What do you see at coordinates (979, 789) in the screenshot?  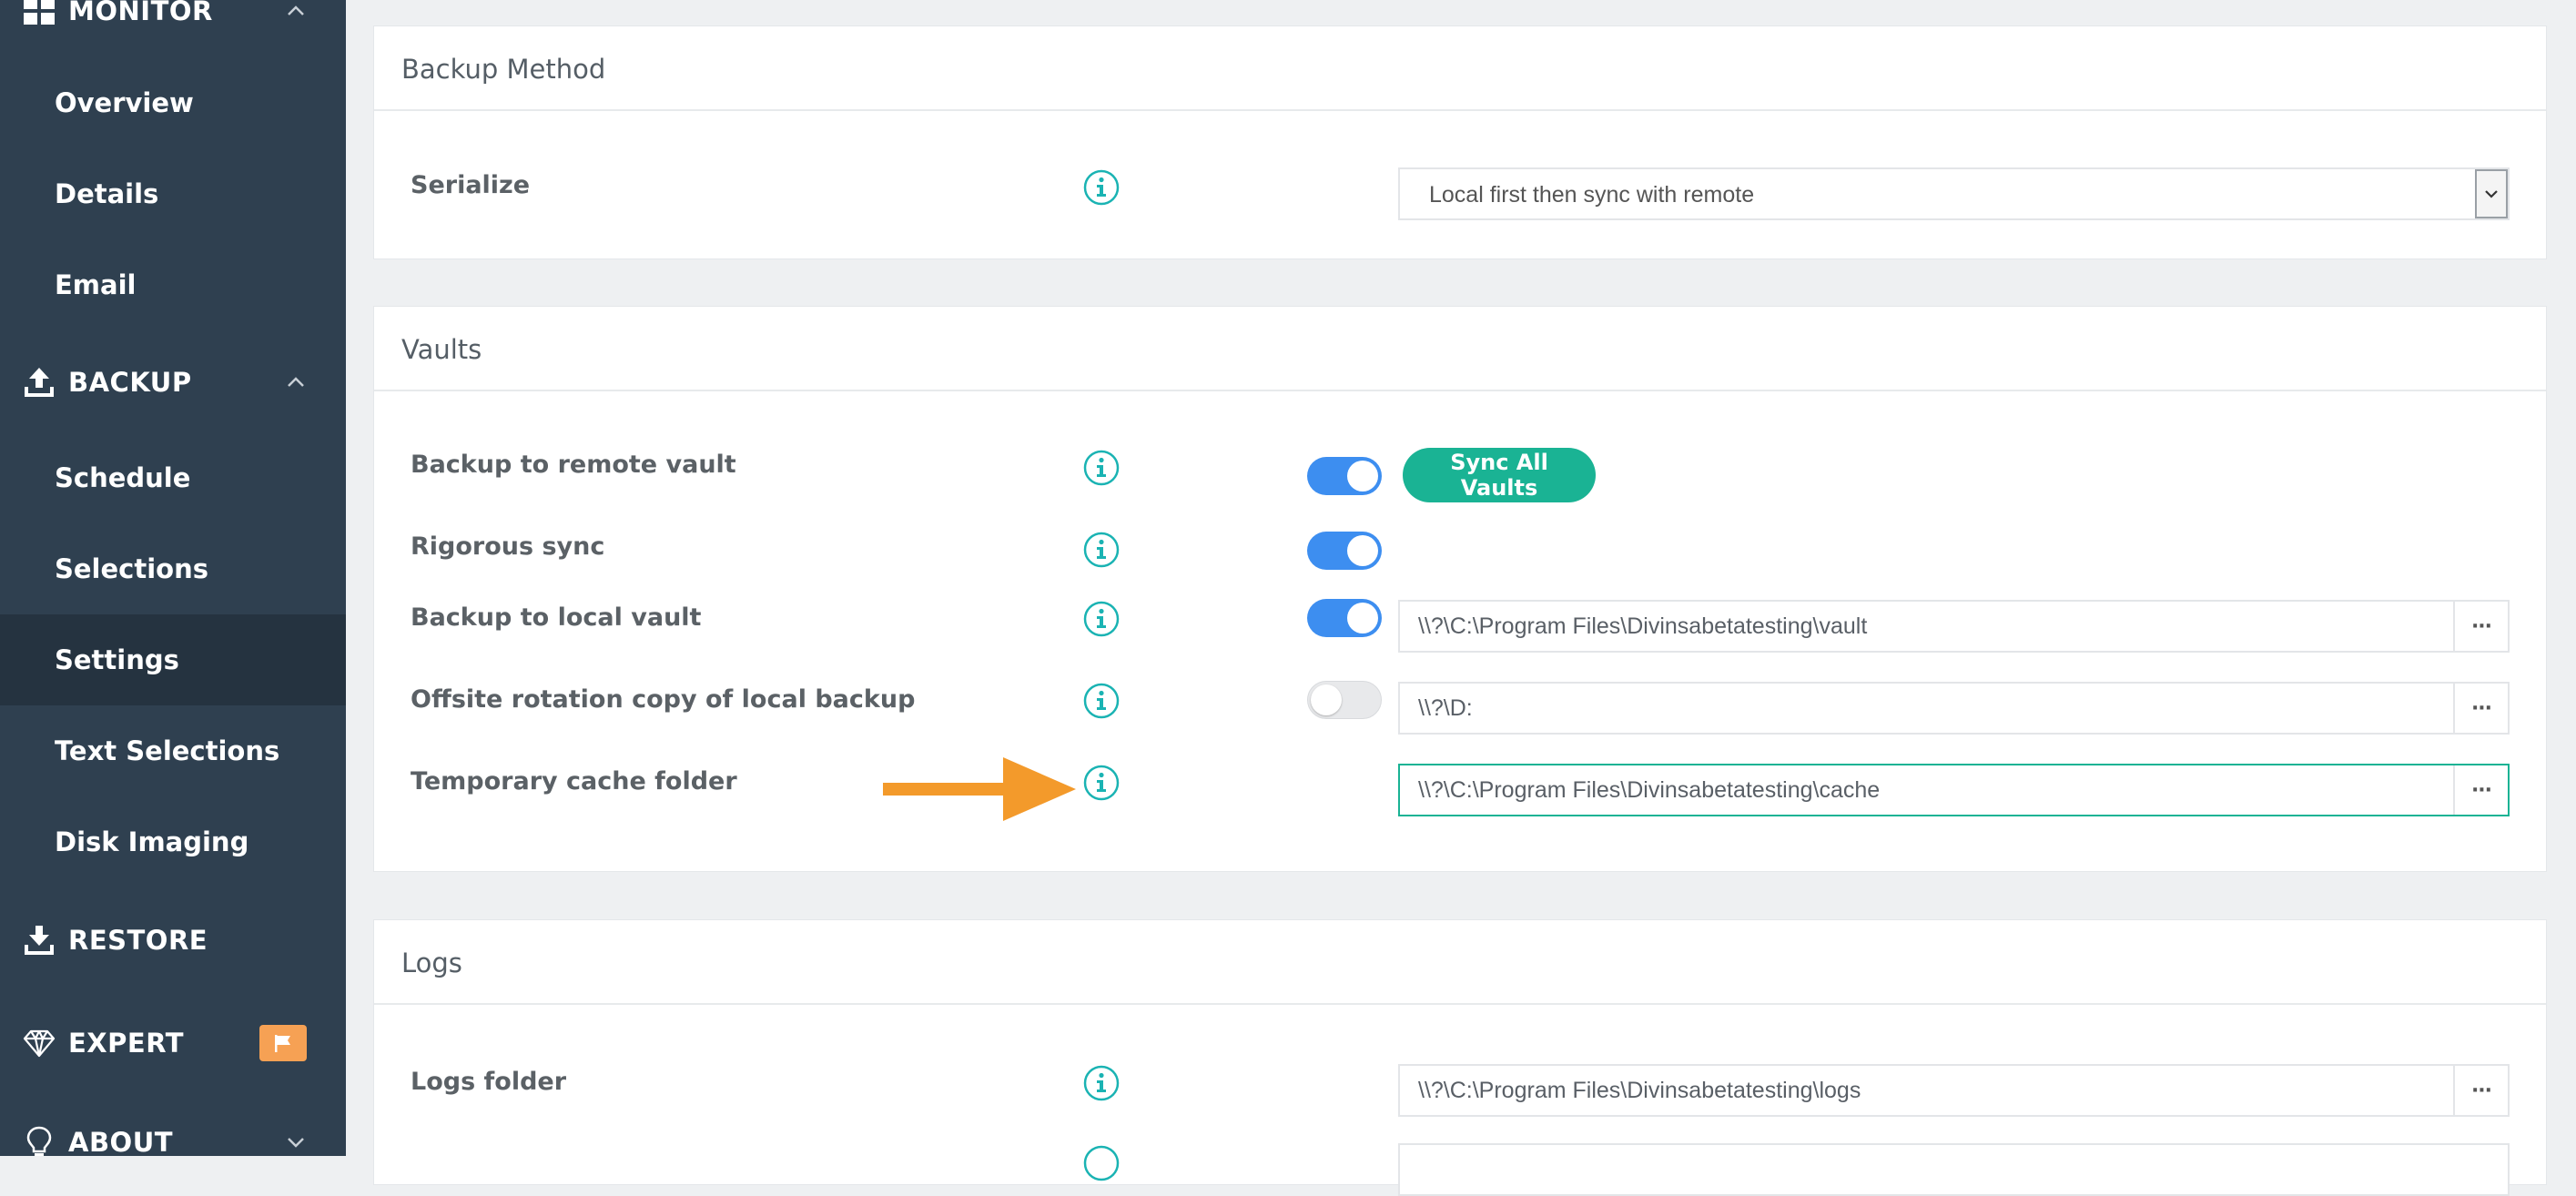 I see `annotation-arrow-icon` at bounding box center [979, 789].